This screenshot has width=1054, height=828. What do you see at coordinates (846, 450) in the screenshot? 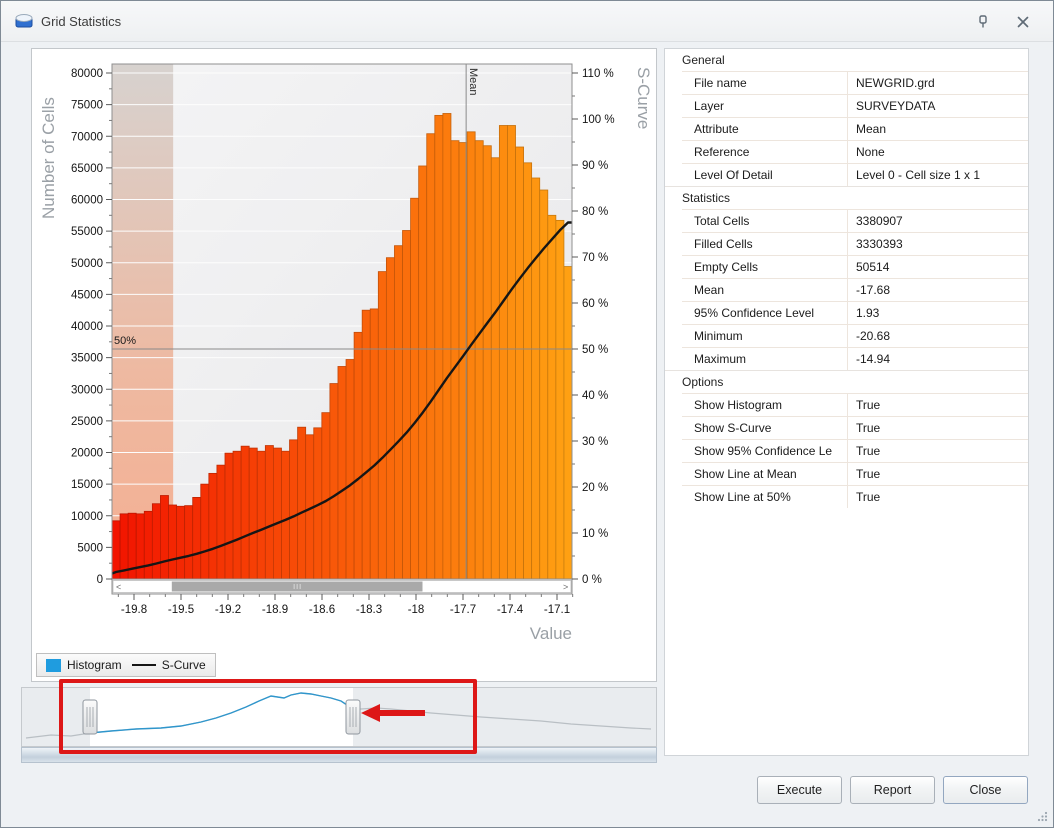
I see `property-row: Show 95% Confidence Le True` at bounding box center [846, 450].